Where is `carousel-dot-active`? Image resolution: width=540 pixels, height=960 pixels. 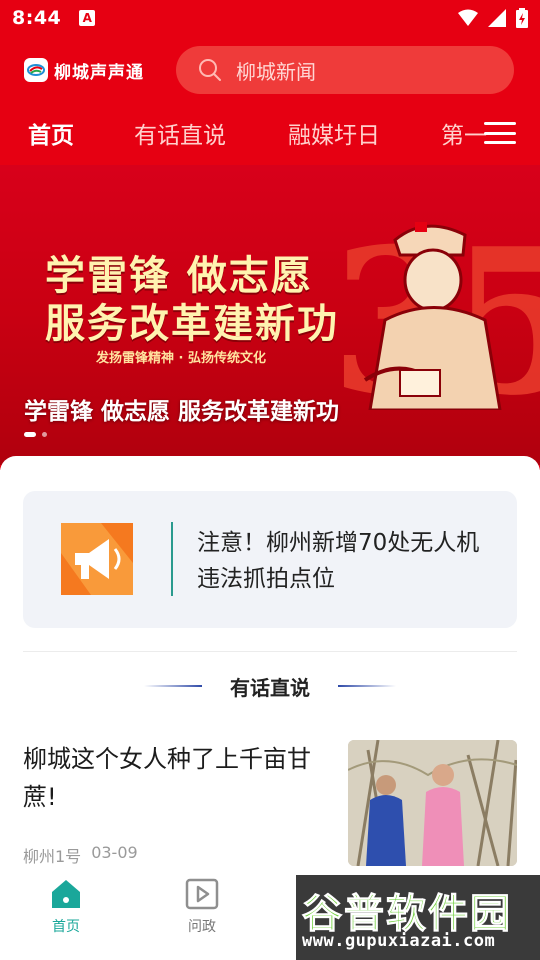 carousel-dot-active is located at coordinates (30, 434).